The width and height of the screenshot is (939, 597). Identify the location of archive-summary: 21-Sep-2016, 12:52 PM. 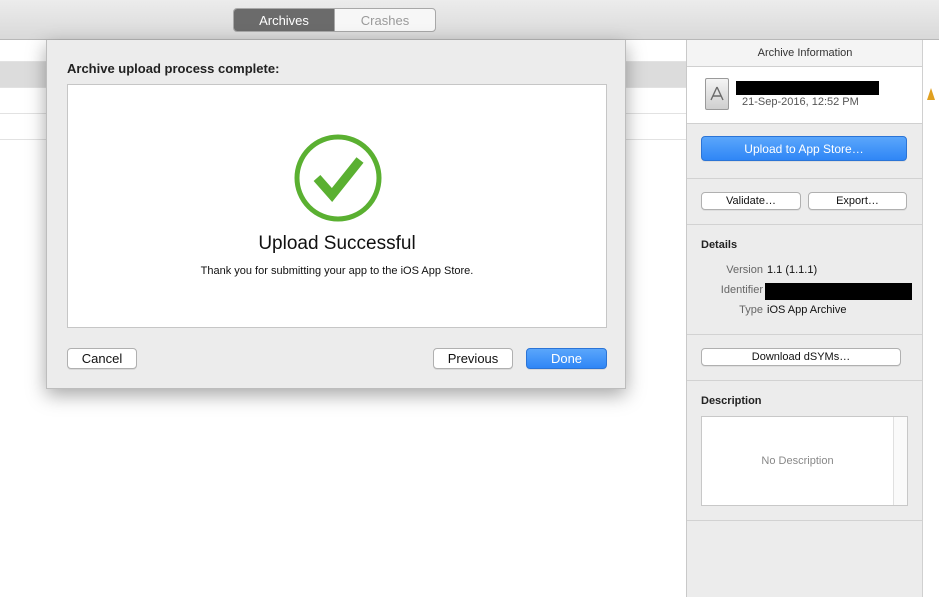
(805, 95).